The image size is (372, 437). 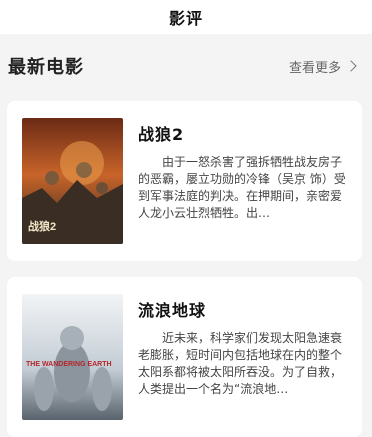 I want to click on page-title: 影评, so click(x=185, y=18).